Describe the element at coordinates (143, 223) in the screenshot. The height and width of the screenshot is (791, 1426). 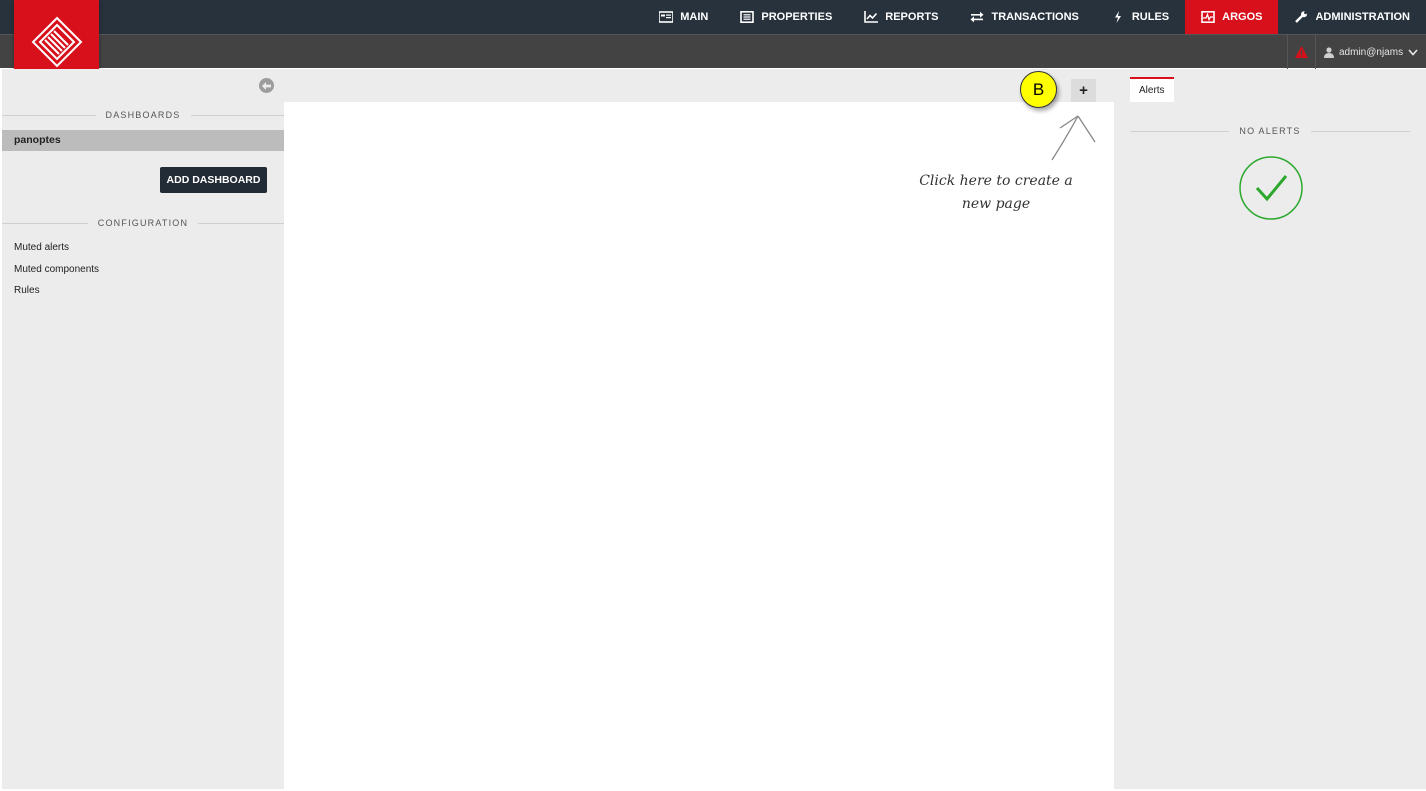
I see `configuration-heading: CONFIGURATION` at that location.